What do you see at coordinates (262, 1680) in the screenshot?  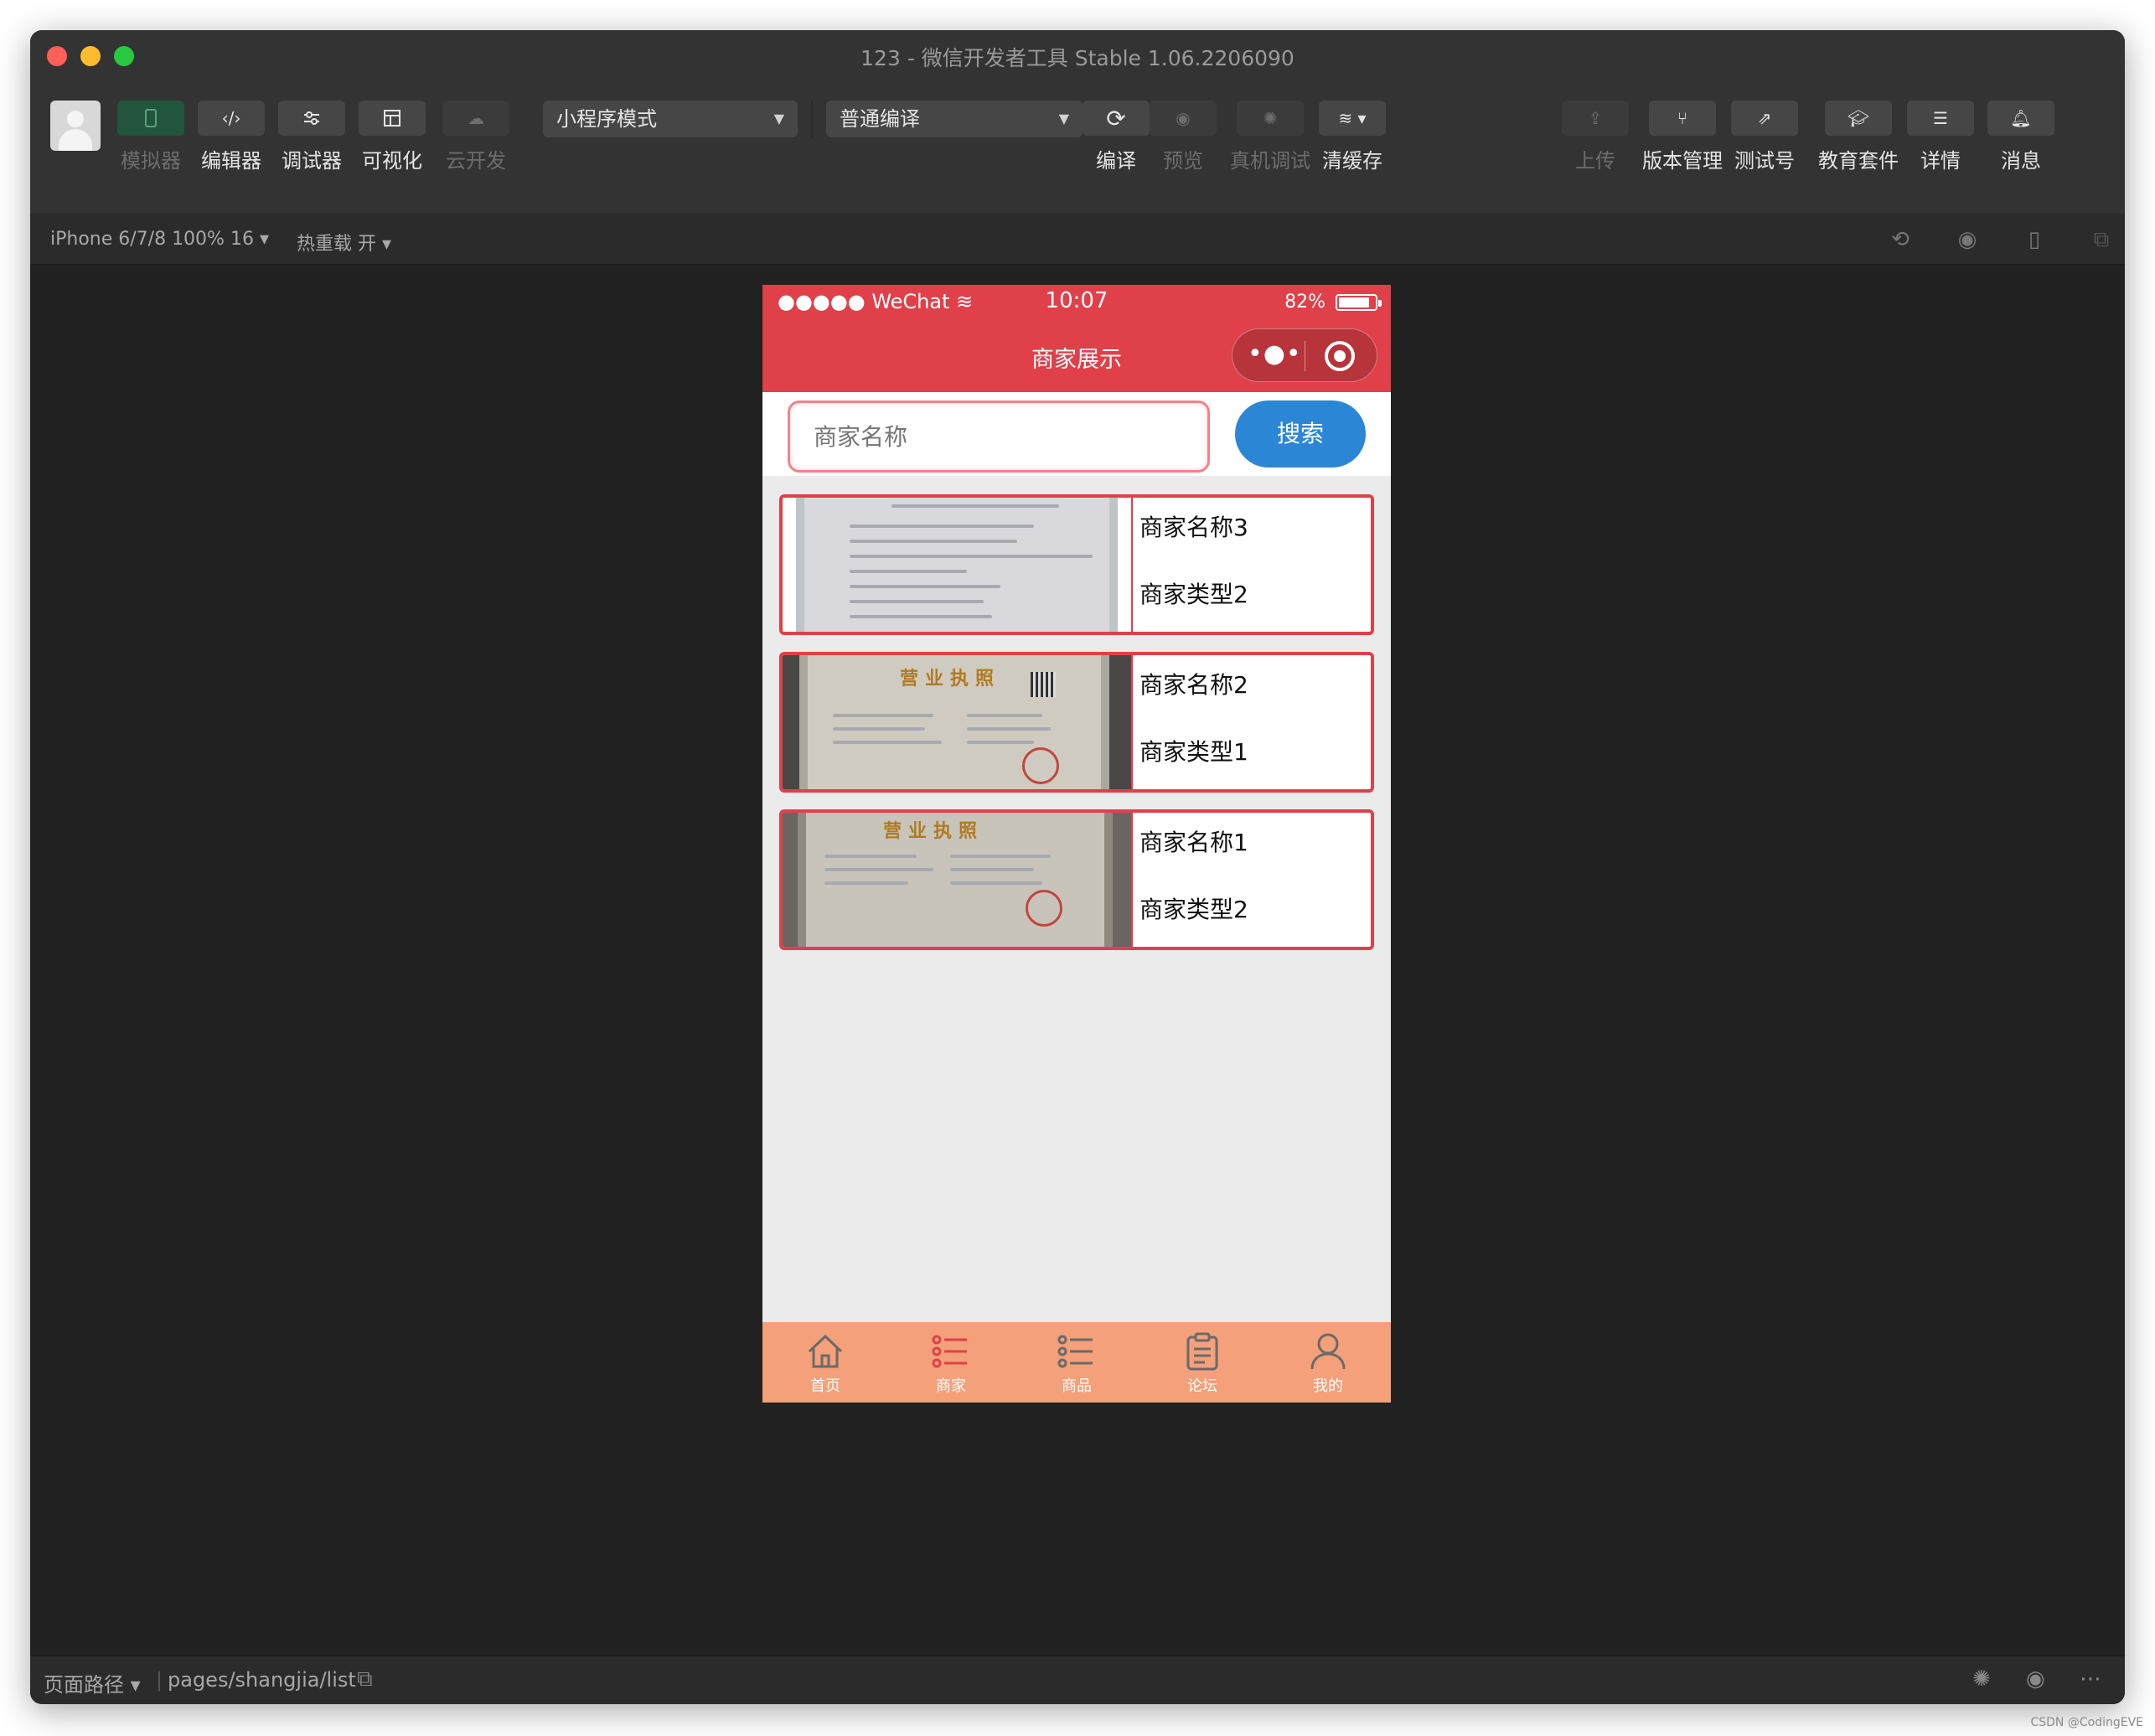 I see `page-path-value: pages/shangjia/list` at bounding box center [262, 1680].